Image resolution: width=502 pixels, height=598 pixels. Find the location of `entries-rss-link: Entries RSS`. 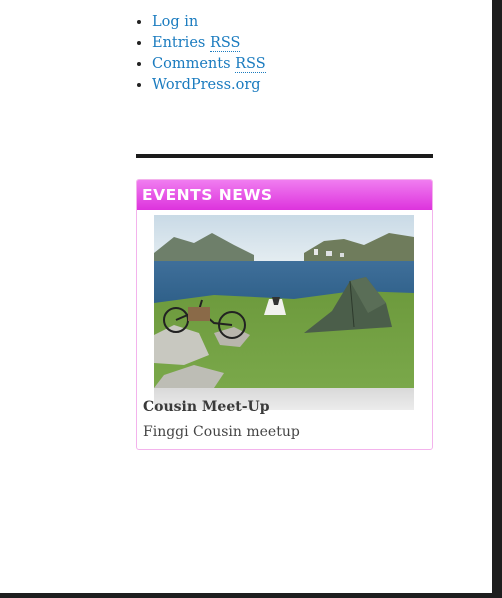

entries-rss-link: Entries RSS is located at coordinates (196, 43).